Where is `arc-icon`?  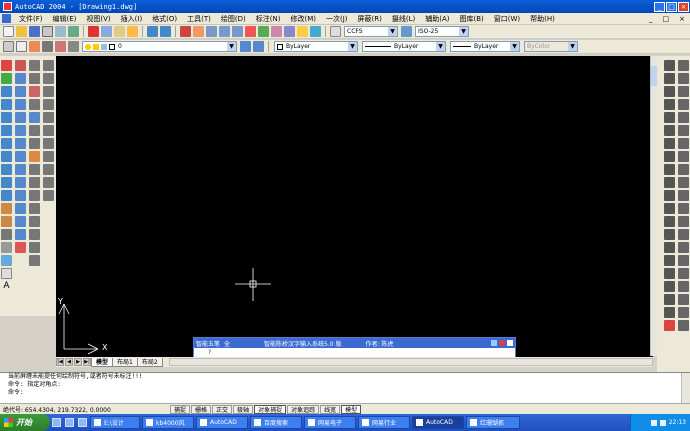 arc-icon is located at coordinates (6, 130).